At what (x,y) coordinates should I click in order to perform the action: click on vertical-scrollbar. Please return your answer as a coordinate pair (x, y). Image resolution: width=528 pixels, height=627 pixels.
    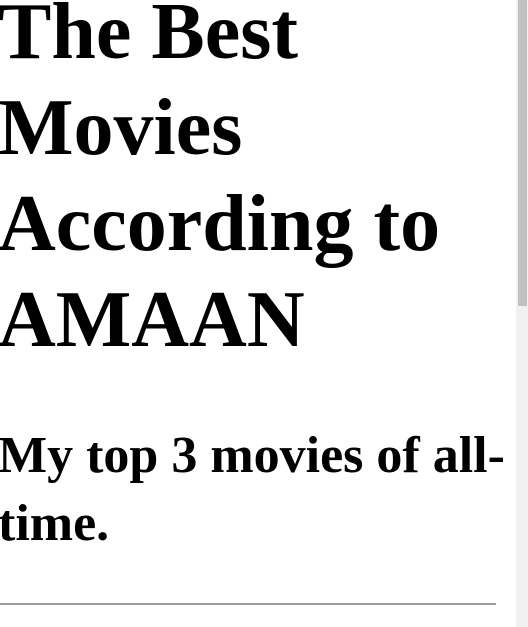
    Looking at the image, I should click on (522, 313).